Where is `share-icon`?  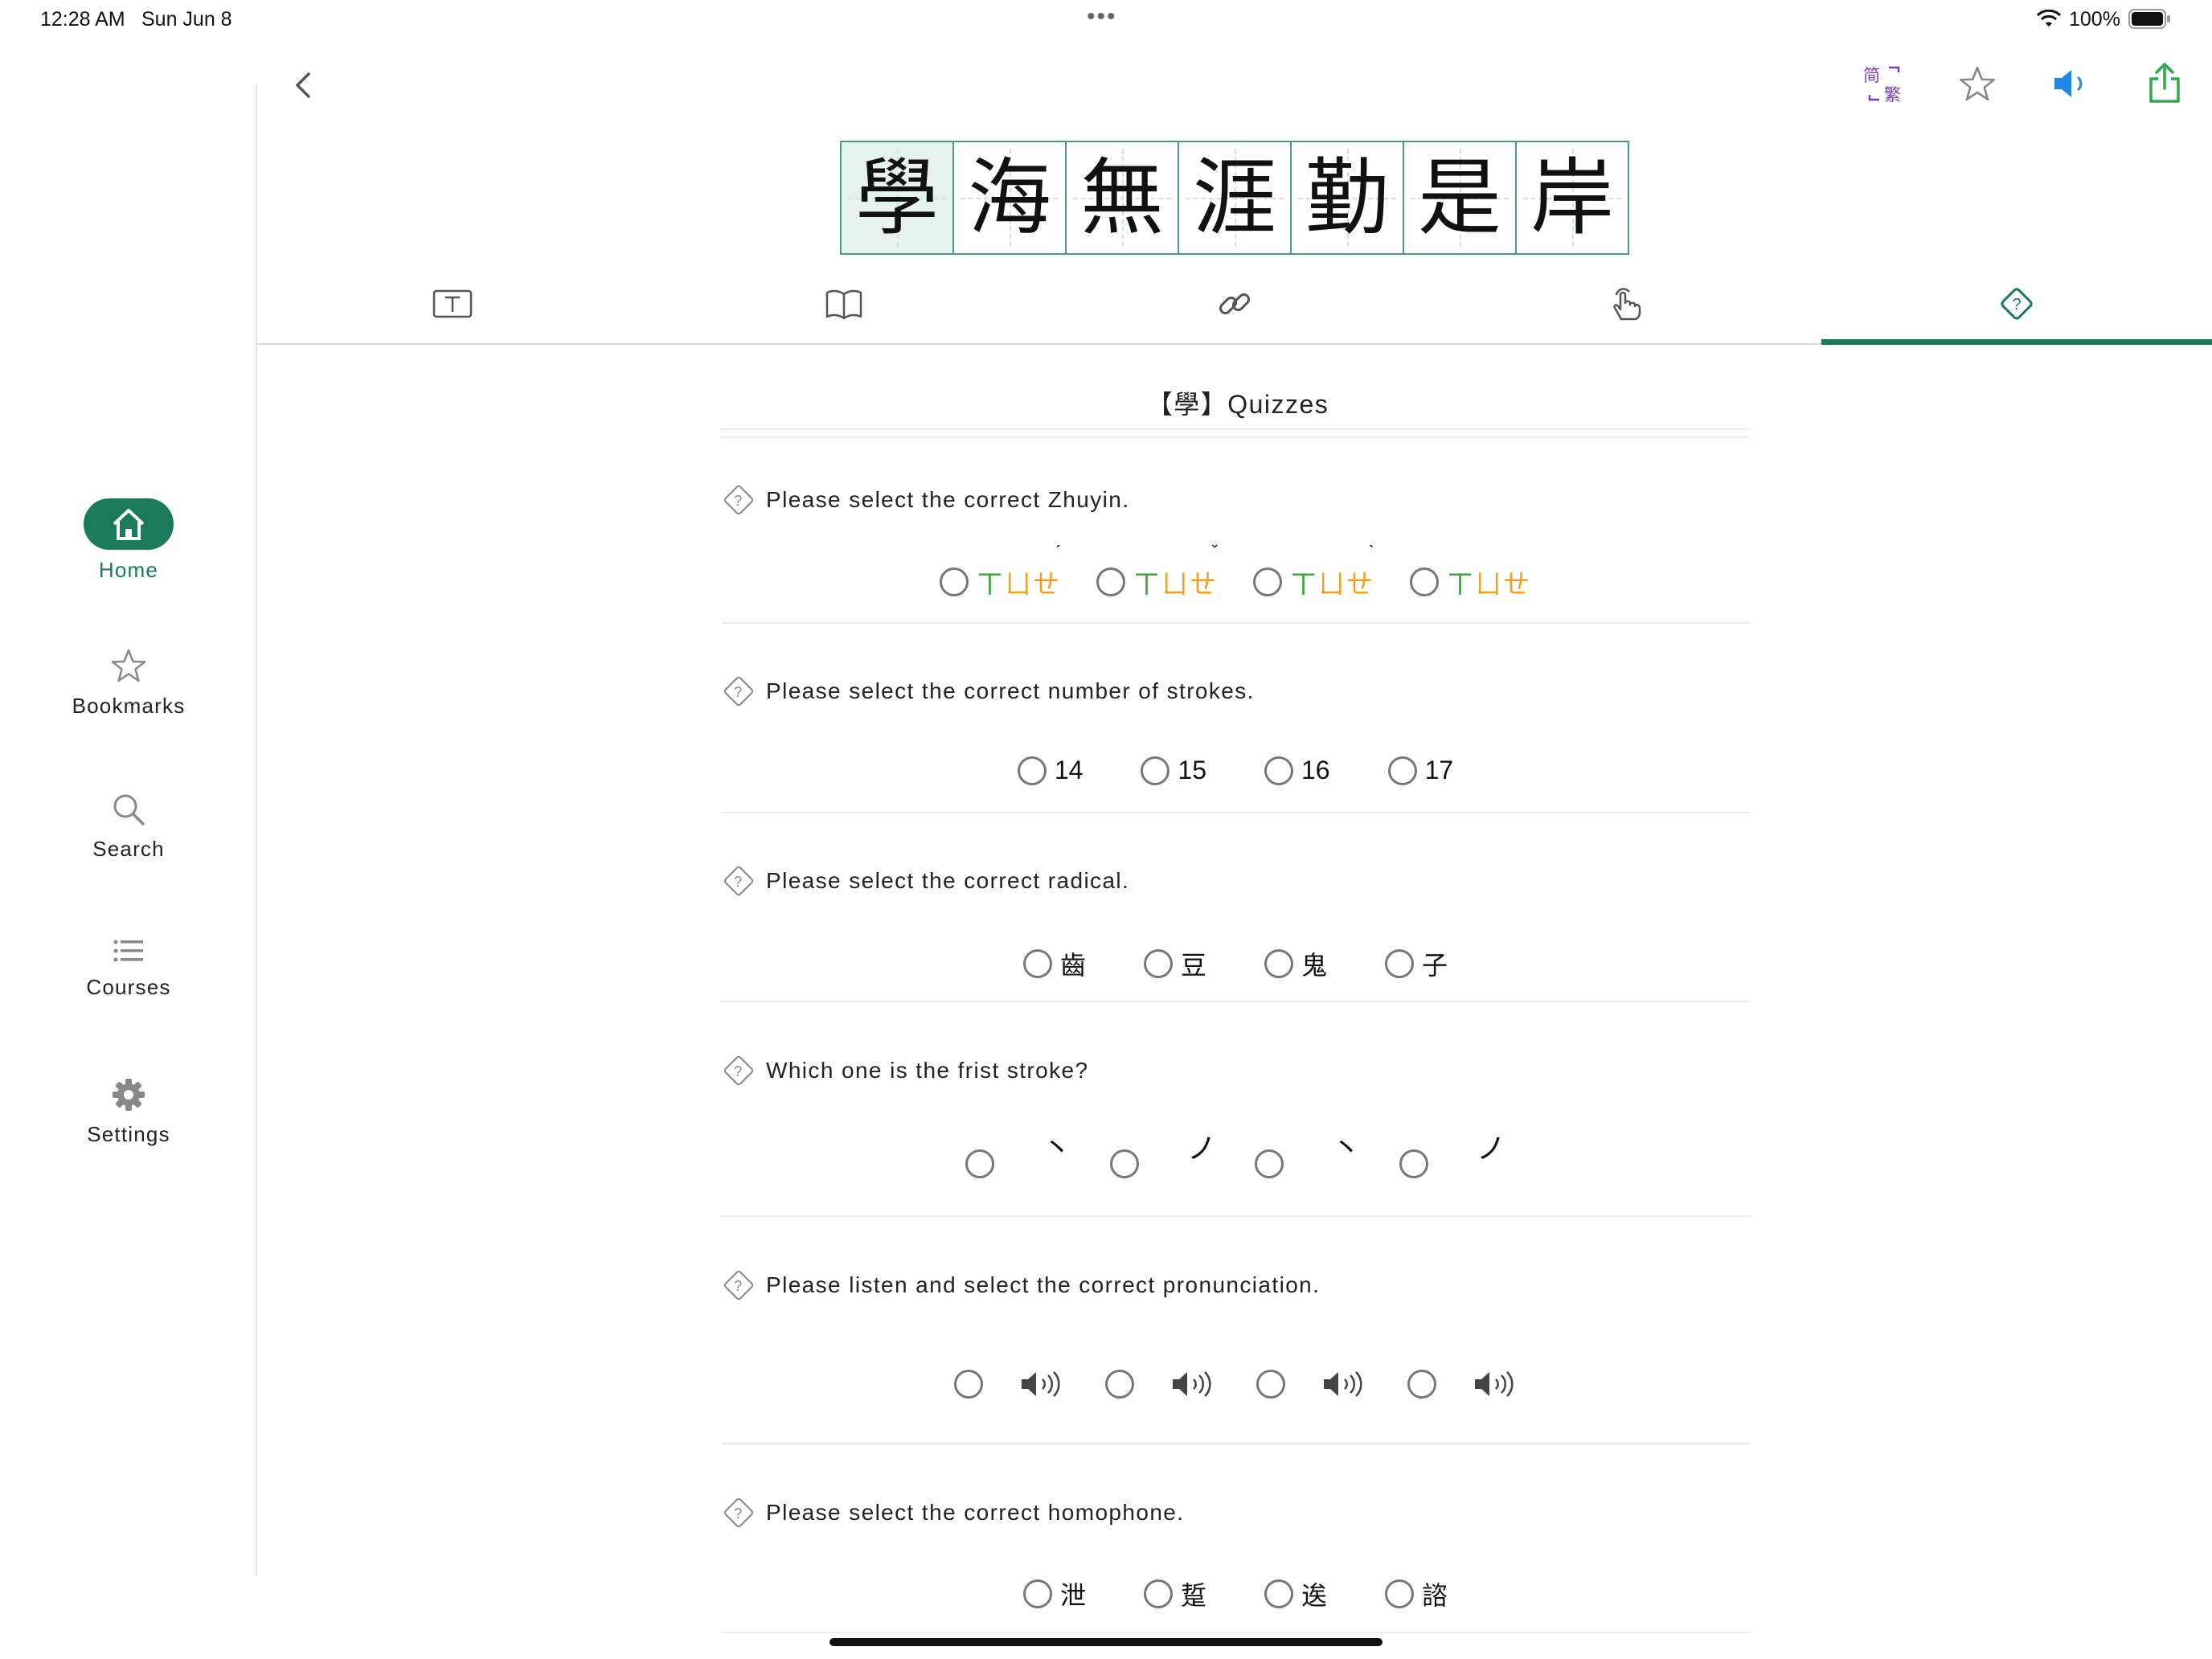 share-icon is located at coordinates (2164, 82).